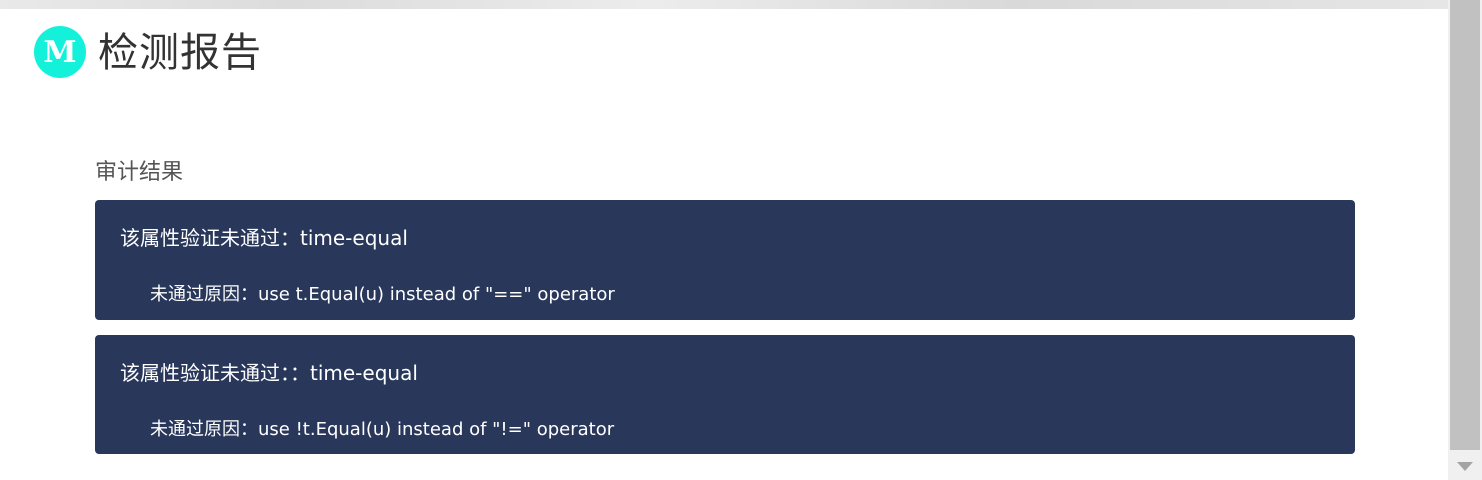  I want to click on result-title: 该属性验证未通过：time-equal, so click(264, 238).